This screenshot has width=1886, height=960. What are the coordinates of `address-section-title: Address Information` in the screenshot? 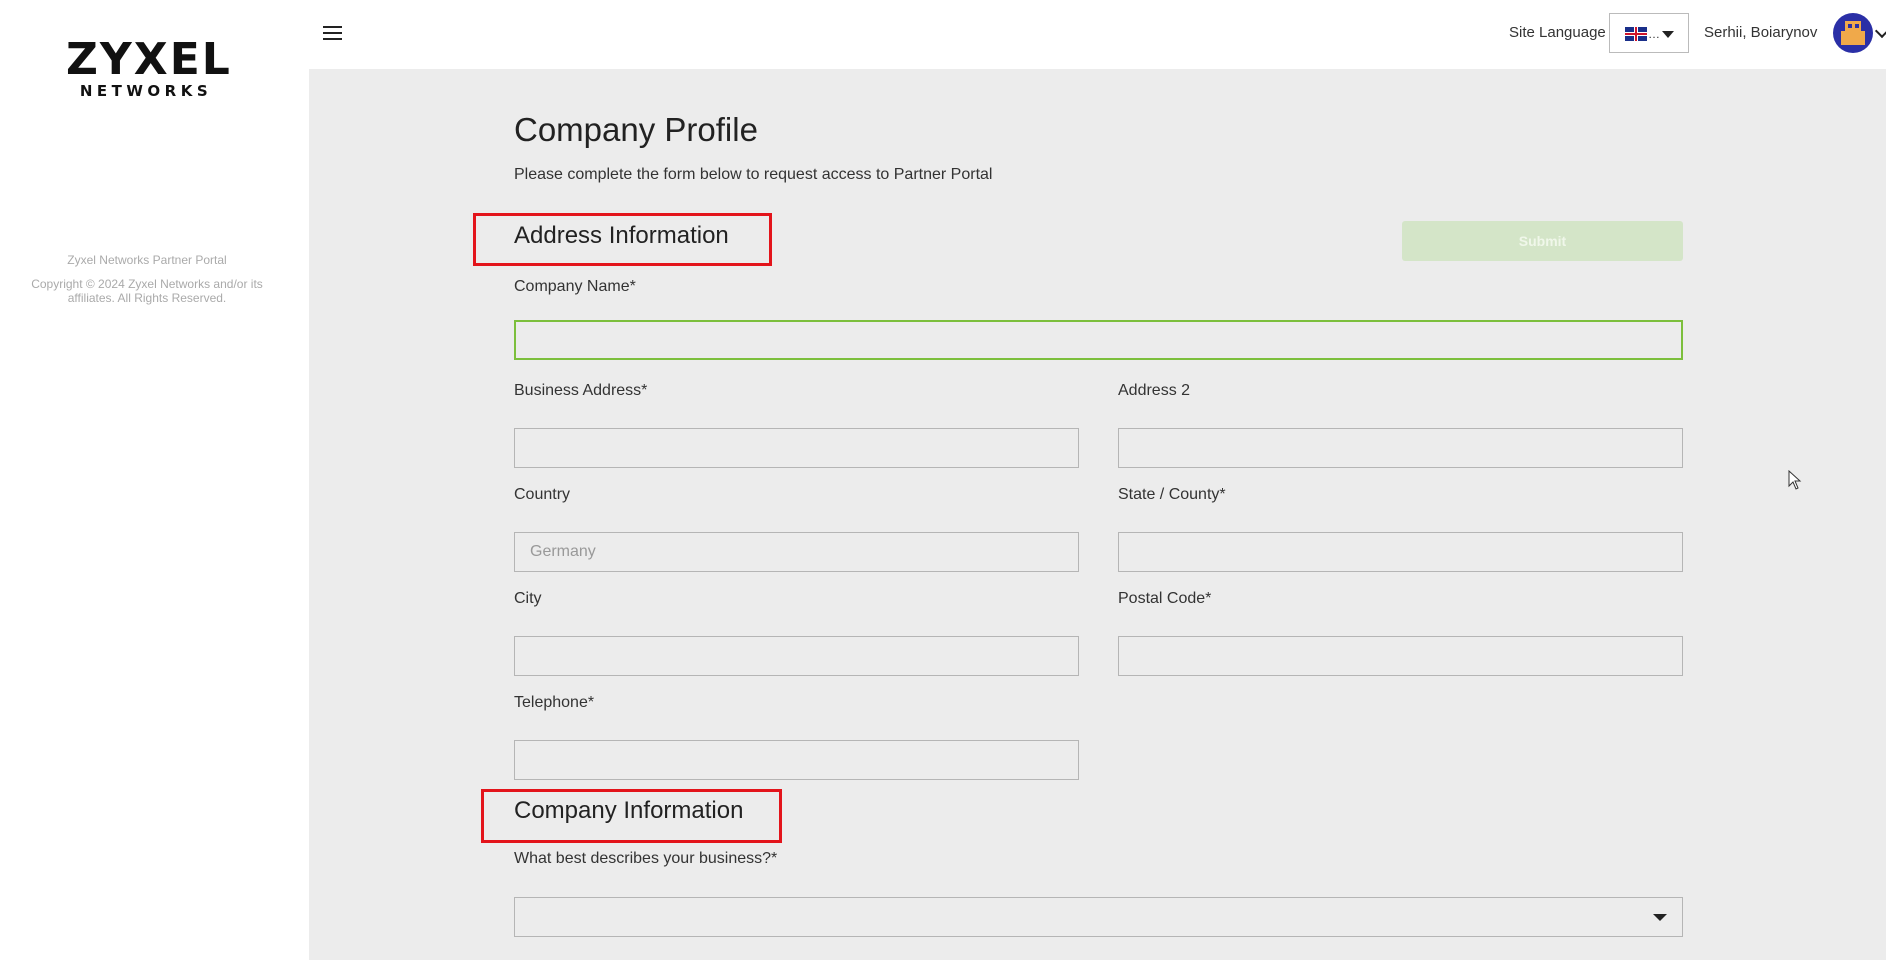 It's located at (621, 235).